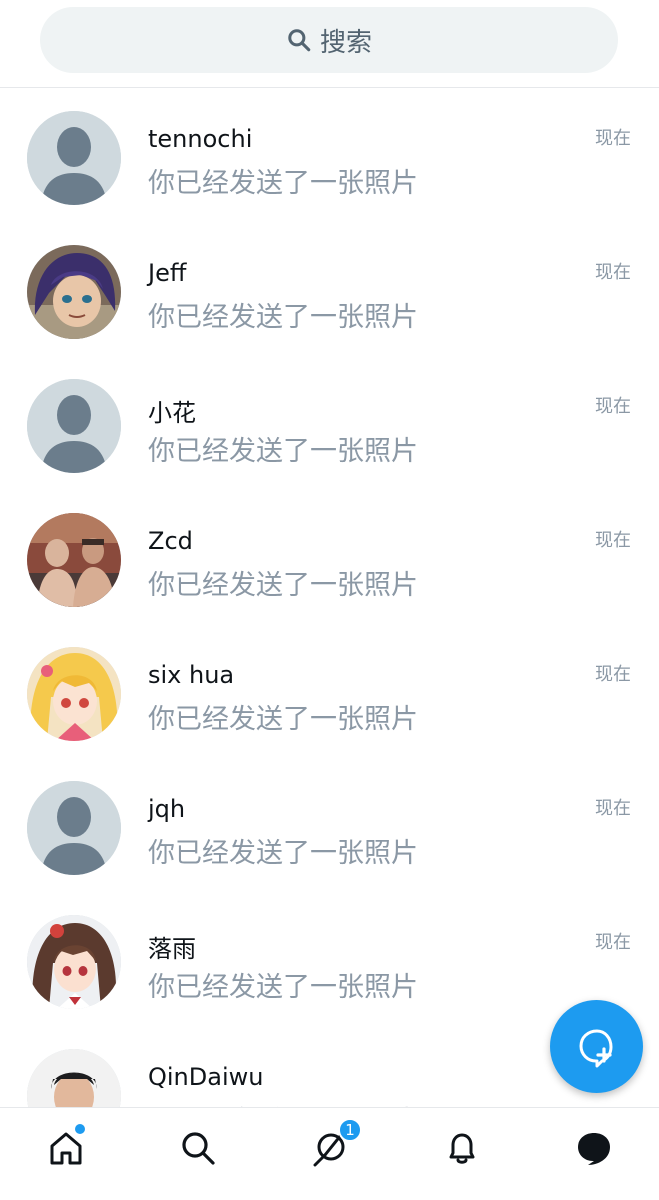 Image resolution: width=659 pixels, height=1200 pixels. What do you see at coordinates (191, 675) in the screenshot?
I see `conversation-name: six hua` at bounding box center [191, 675].